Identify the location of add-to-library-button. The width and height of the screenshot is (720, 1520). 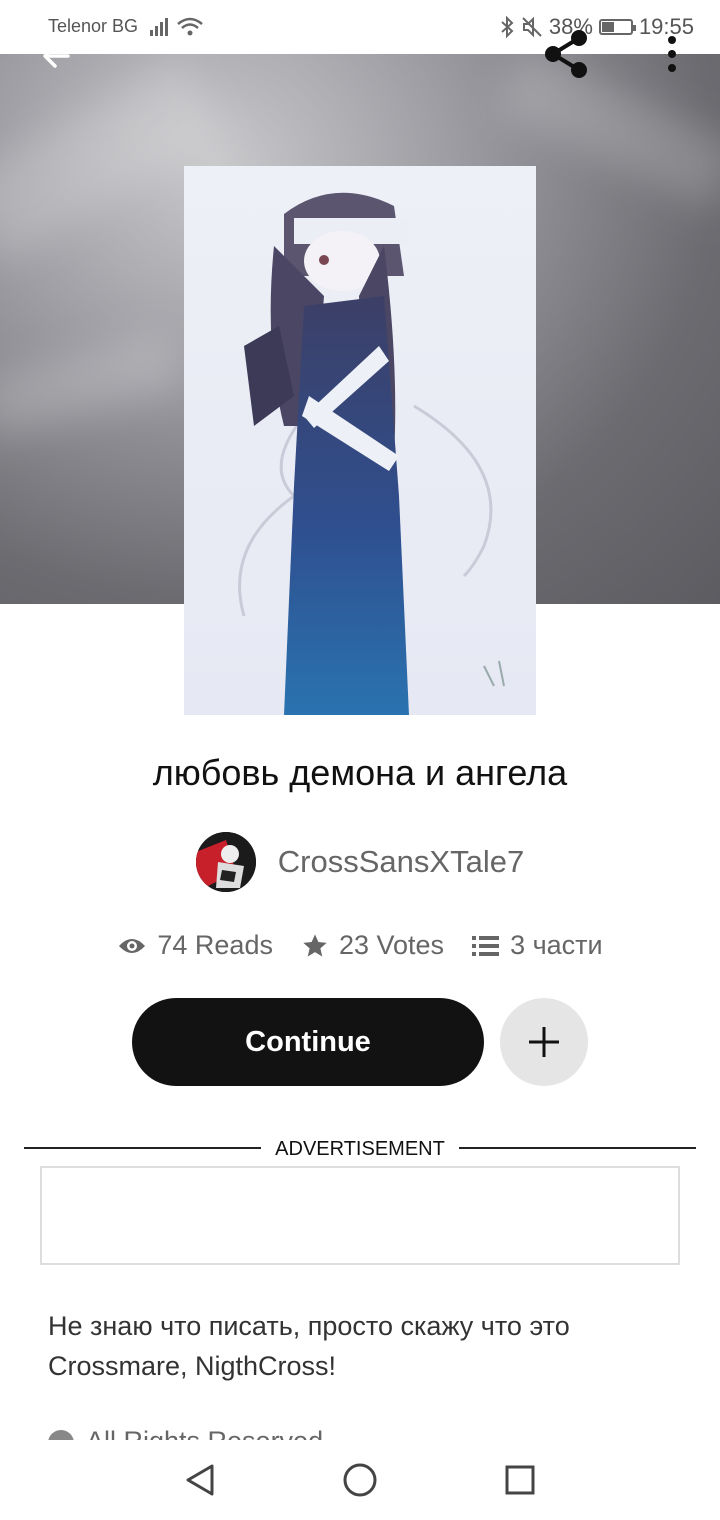
(544, 1042).